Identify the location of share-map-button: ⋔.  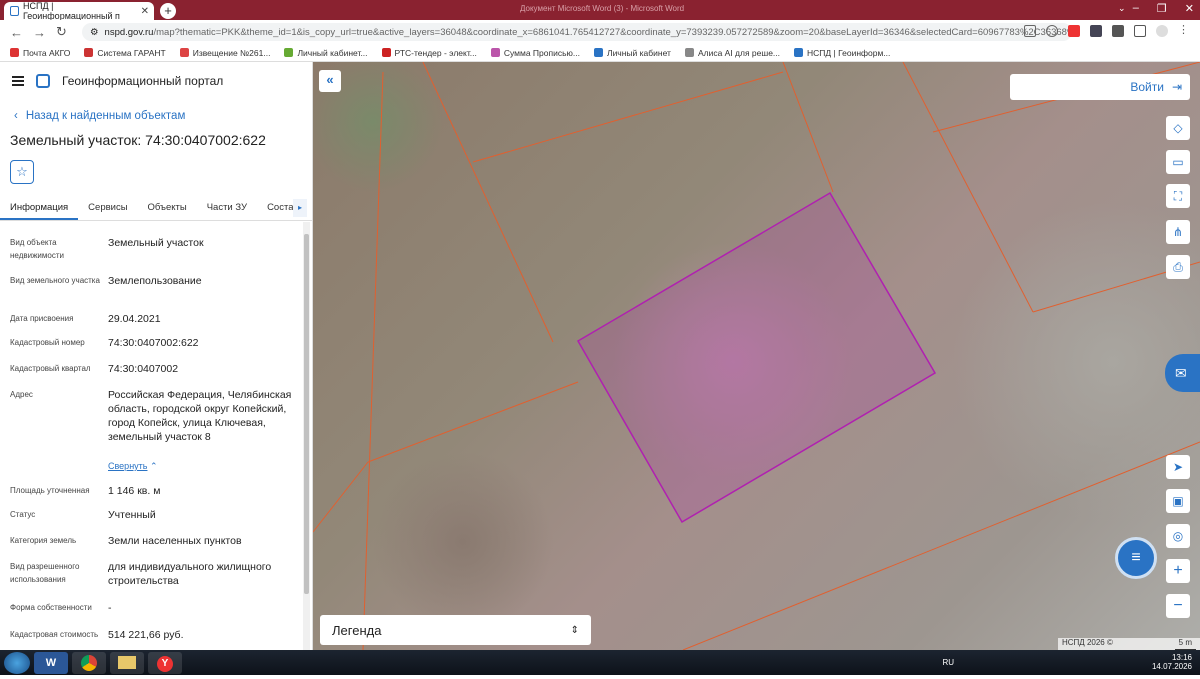
(1178, 232).